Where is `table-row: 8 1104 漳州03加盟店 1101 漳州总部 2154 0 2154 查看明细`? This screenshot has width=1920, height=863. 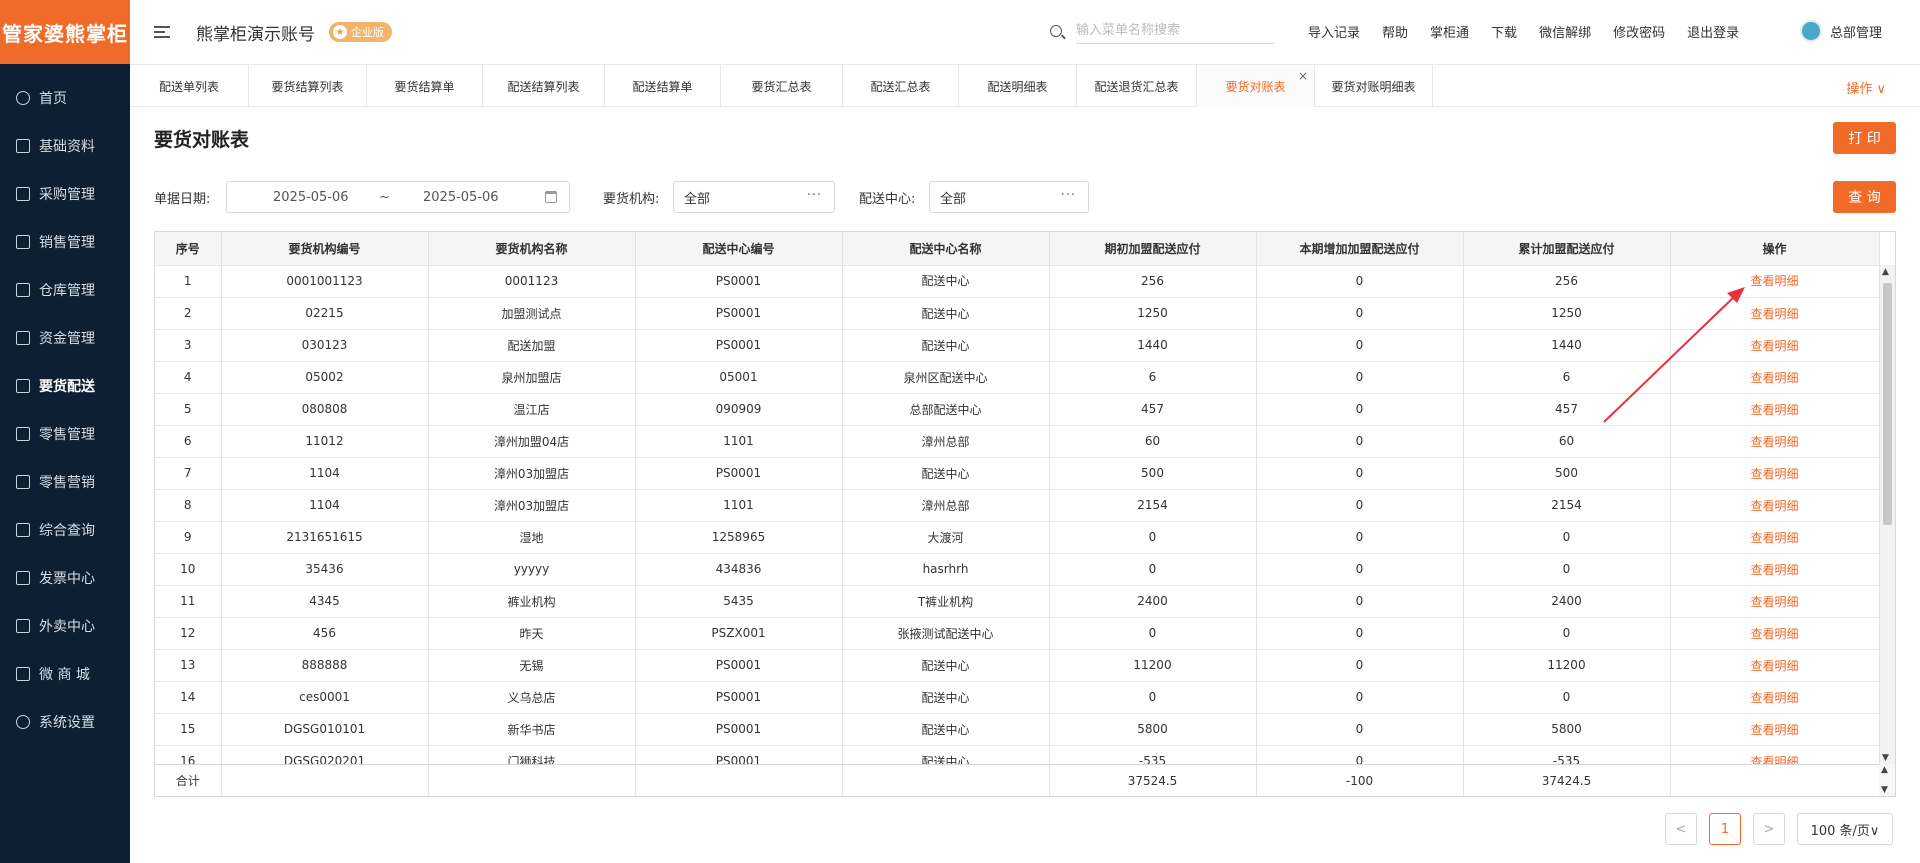 table-row: 8 1104 漳州03加盟店 1101 漳州总部 2154 0 2154 查看明细 is located at coordinates (1017, 505).